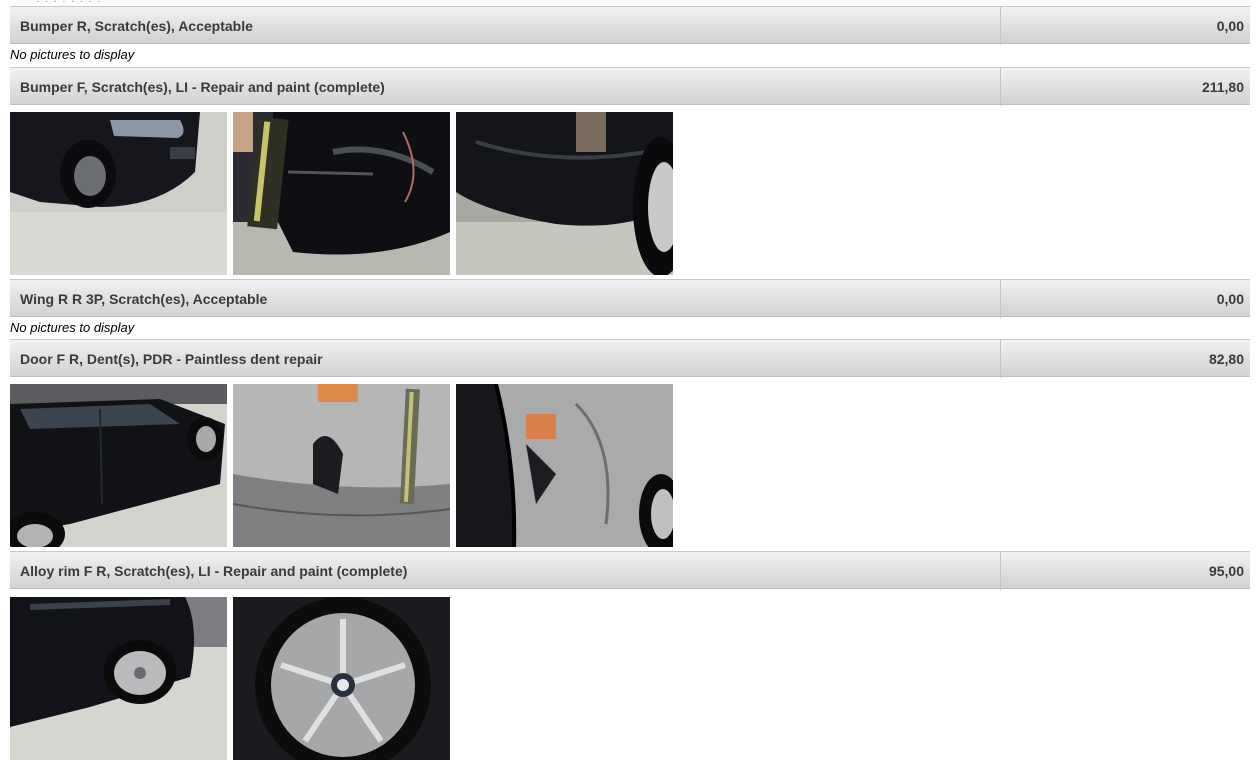  Describe the element at coordinates (1222, 87) in the screenshot. I see `damage-item-amount: 211,80` at that location.